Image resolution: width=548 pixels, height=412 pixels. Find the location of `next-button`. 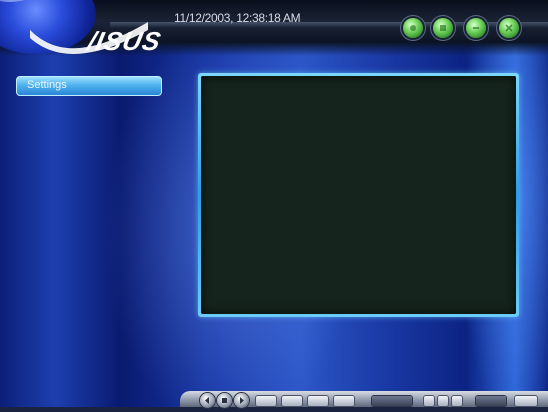

next-button is located at coordinates (241, 400).